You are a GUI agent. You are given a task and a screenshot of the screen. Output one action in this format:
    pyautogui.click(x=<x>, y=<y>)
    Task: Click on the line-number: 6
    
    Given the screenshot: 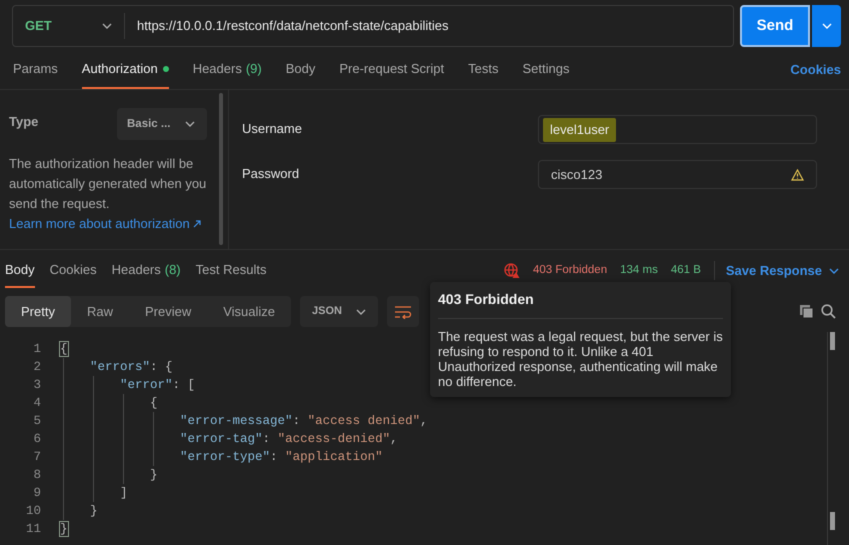 What is the action you would take?
    pyautogui.click(x=37, y=439)
    